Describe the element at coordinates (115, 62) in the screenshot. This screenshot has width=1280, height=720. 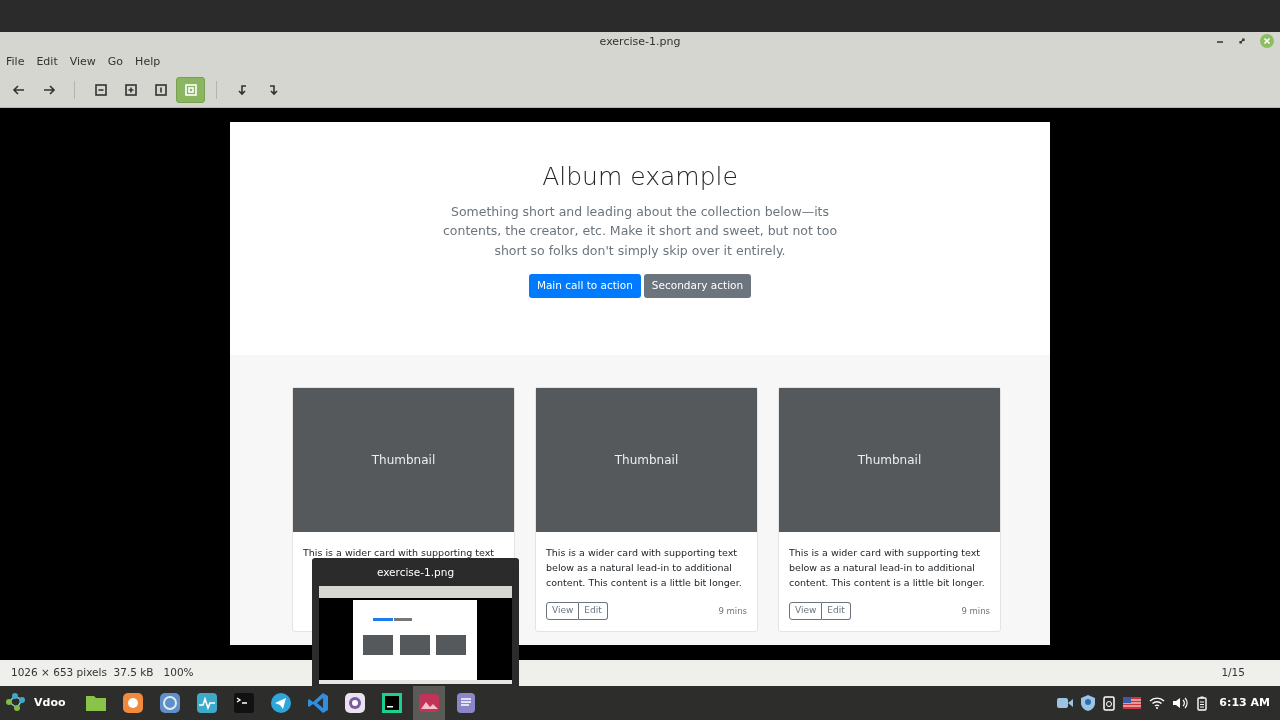
I see `menu-item: Go` at that location.